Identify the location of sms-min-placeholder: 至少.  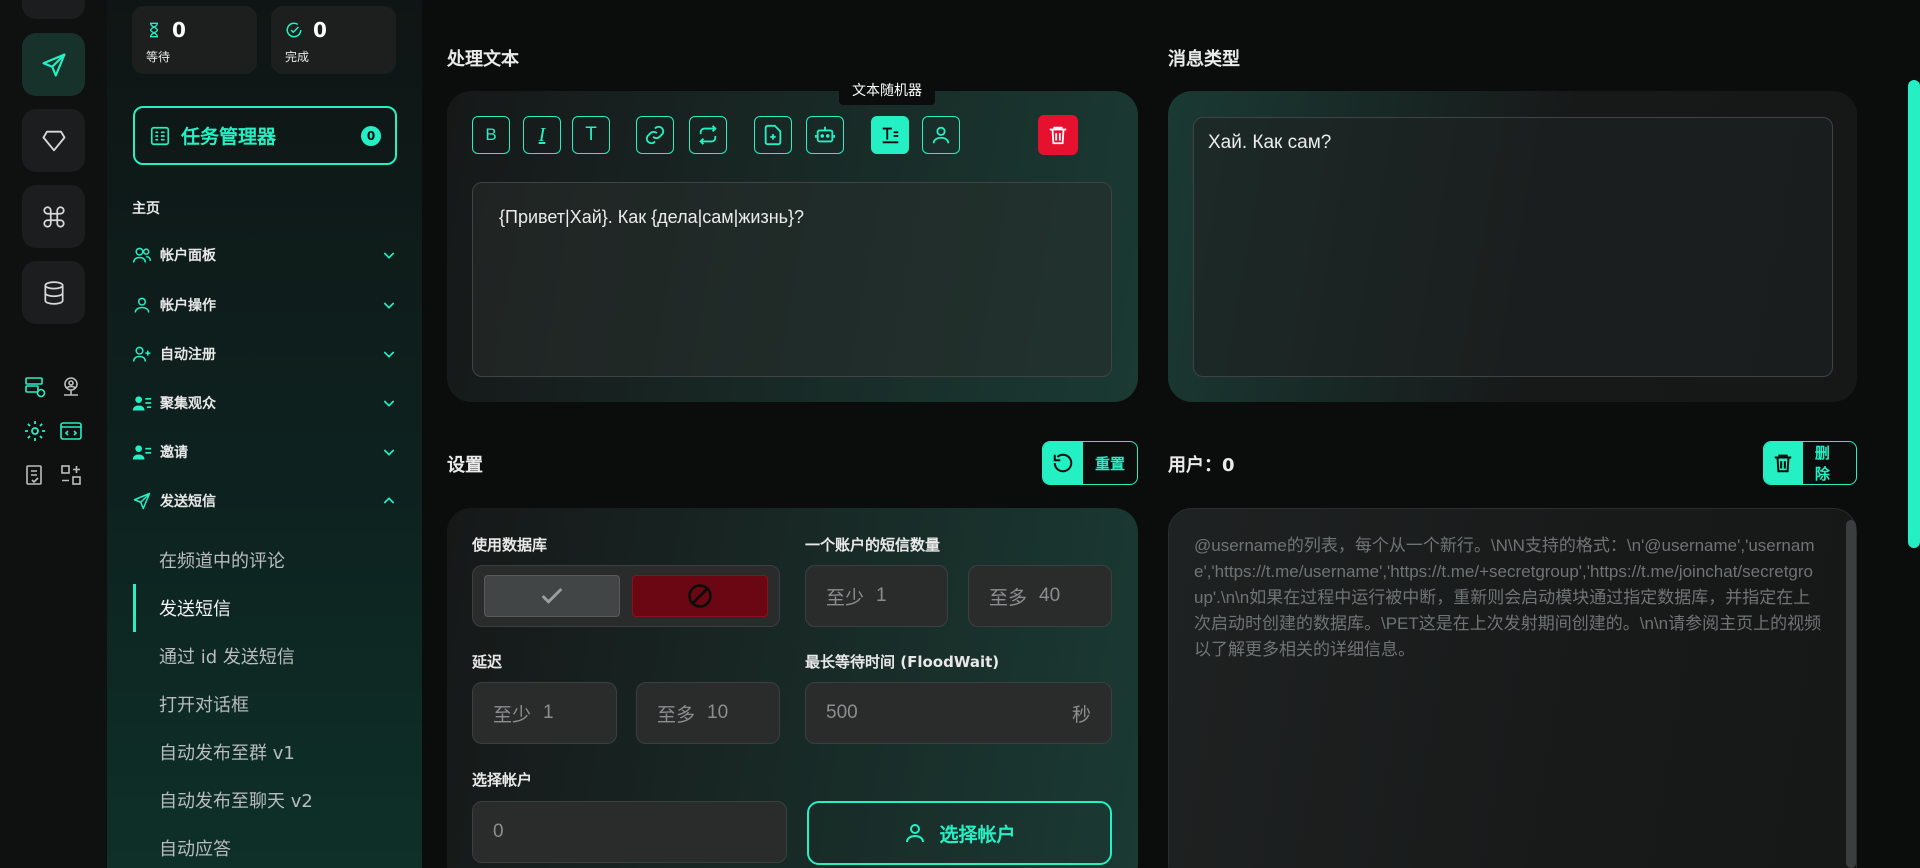
(845, 598).